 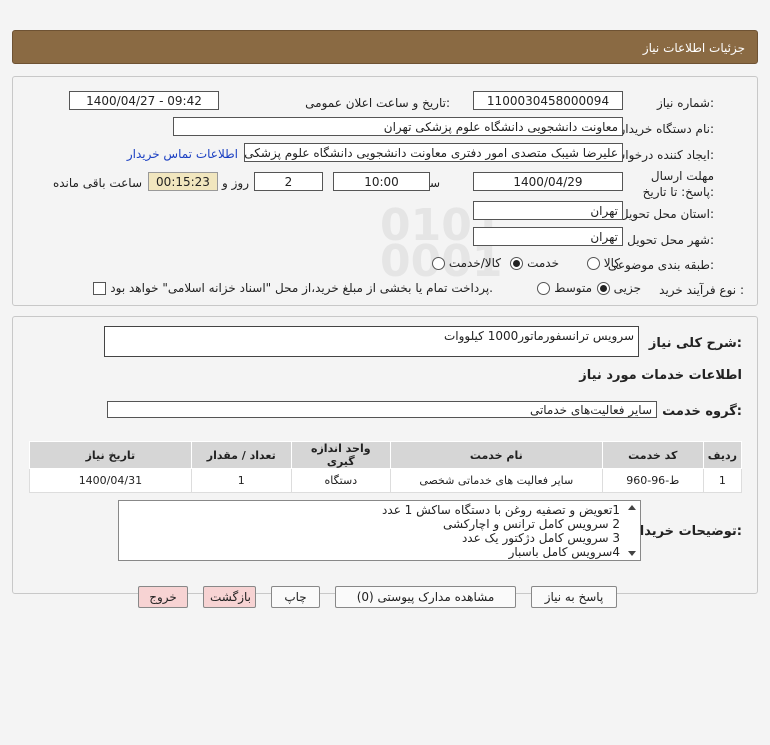 I want to click on summary-field: سرویس ترانسفورماتور1000 کیلووات, so click(x=371, y=341).